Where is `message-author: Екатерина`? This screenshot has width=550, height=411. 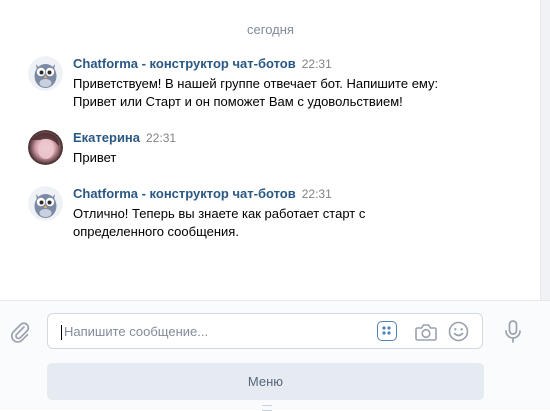
message-author: Екатерина is located at coordinates (106, 137).